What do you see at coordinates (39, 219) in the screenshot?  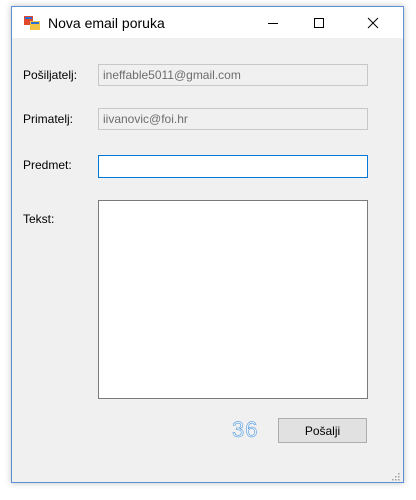 I see `body-label: Tekst:` at bounding box center [39, 219].